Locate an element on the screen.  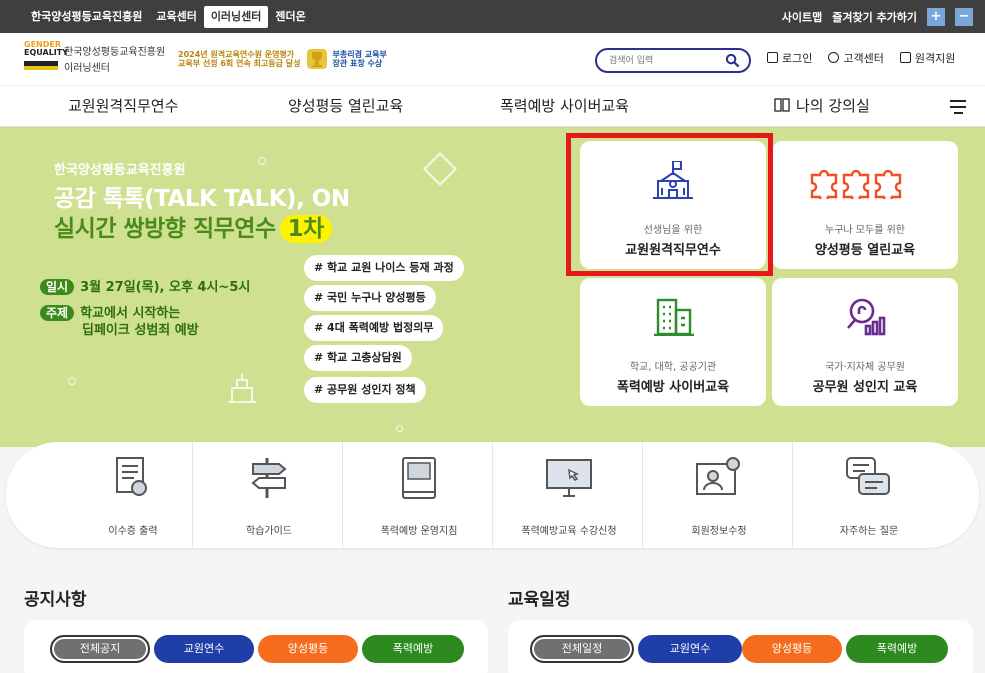
magnifier-chart-icon is located at coordinates (866, 317).